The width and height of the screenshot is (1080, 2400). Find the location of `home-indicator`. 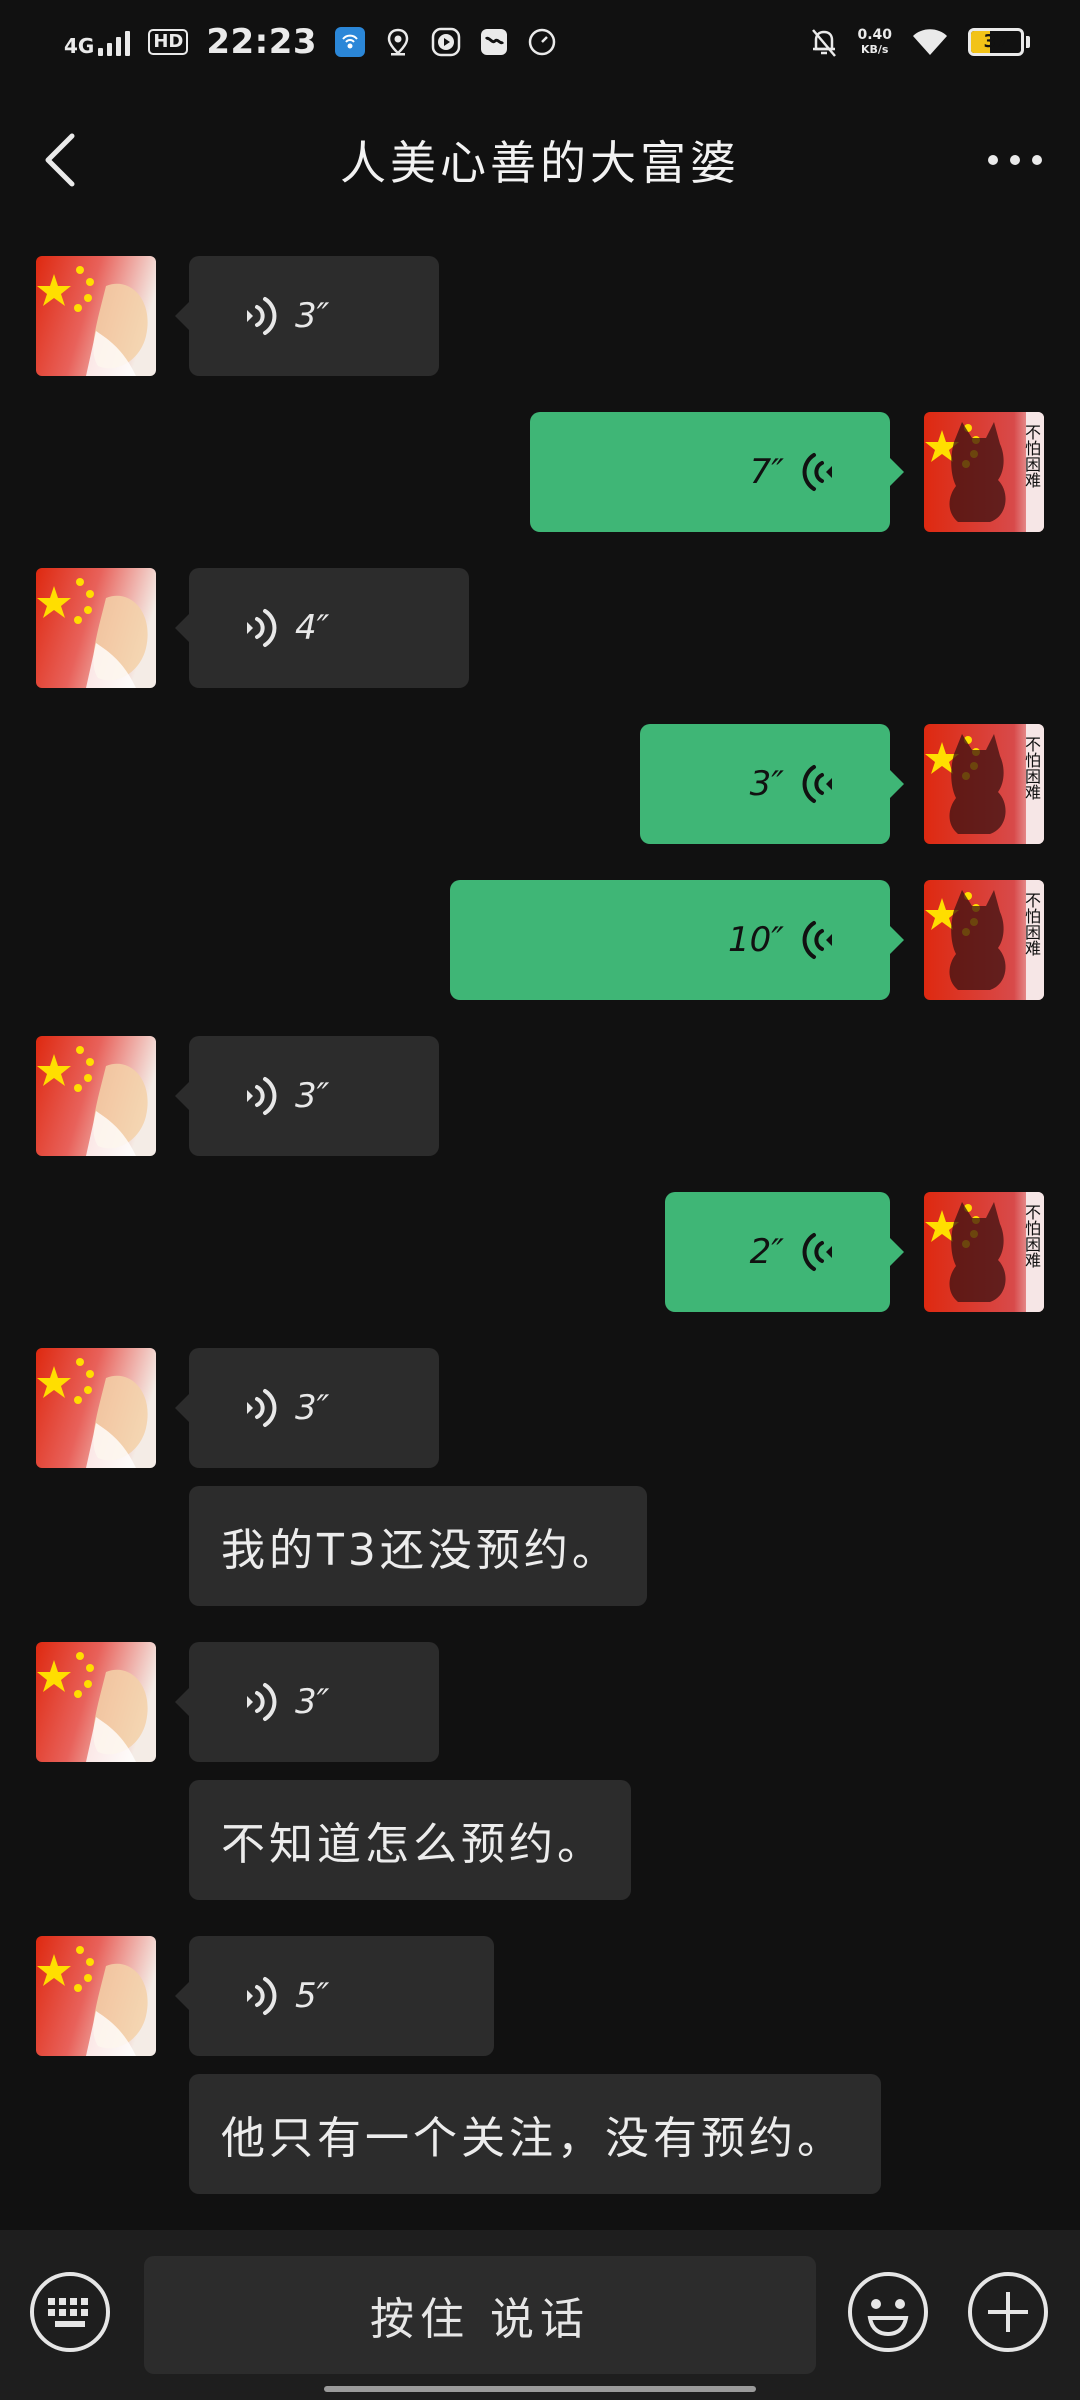

home-indicator is located at coordinates (540, 2389).